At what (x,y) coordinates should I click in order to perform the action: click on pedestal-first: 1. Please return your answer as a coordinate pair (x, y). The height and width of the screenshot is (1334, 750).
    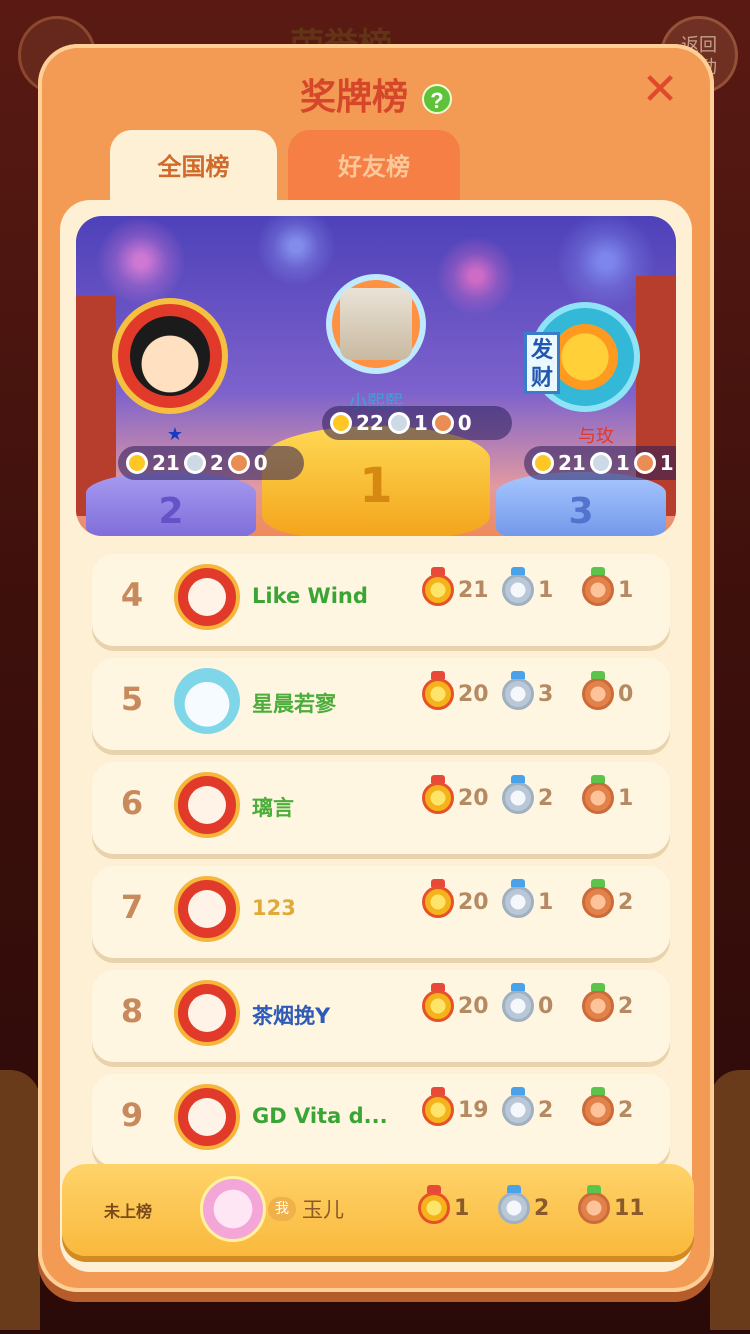
    Looking at the image, I should click on (376, 481).